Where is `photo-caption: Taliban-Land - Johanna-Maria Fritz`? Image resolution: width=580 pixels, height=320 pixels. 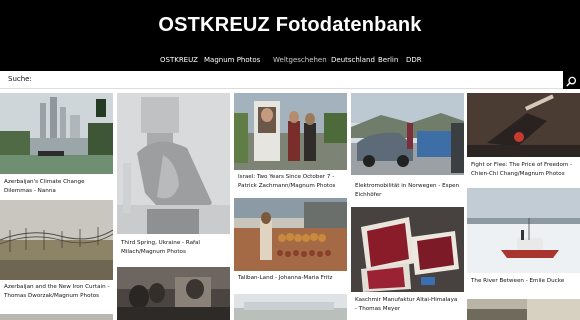 photo-caption: Taliban-Land - Johanna-Maria Fritz is located at coordinates (285, 278).